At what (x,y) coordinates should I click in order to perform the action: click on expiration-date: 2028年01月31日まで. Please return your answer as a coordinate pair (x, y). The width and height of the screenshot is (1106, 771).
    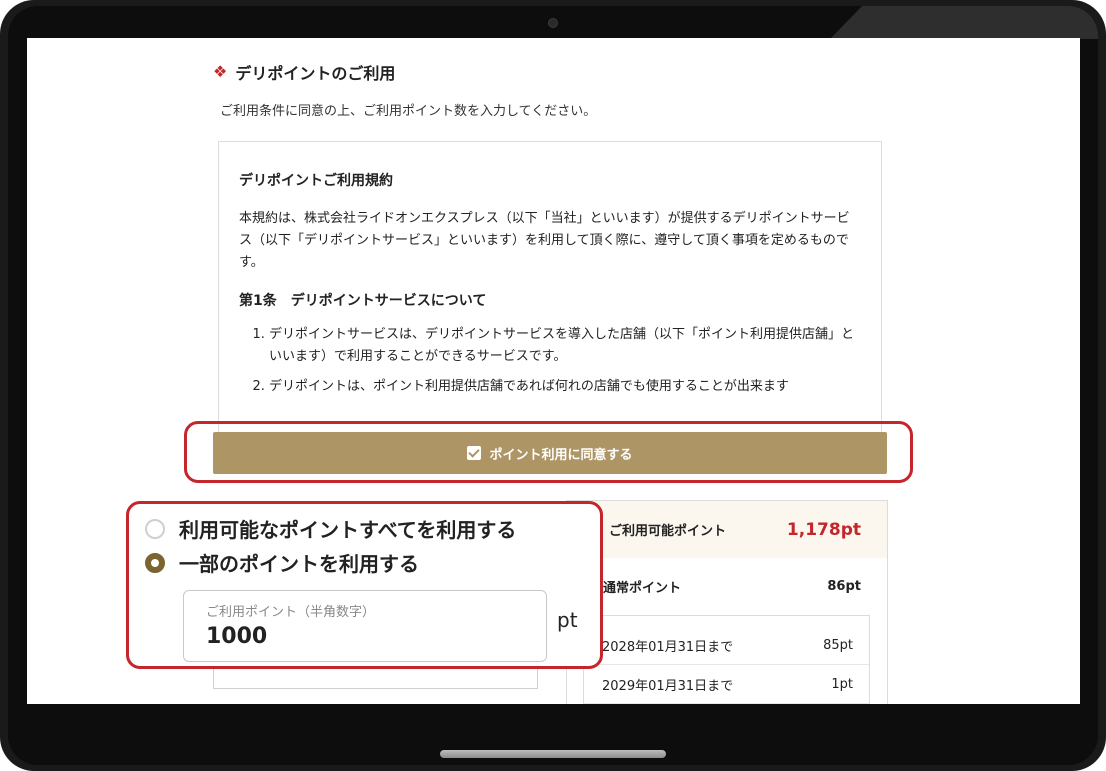
    Looking at the image, I should click on (668, 647).